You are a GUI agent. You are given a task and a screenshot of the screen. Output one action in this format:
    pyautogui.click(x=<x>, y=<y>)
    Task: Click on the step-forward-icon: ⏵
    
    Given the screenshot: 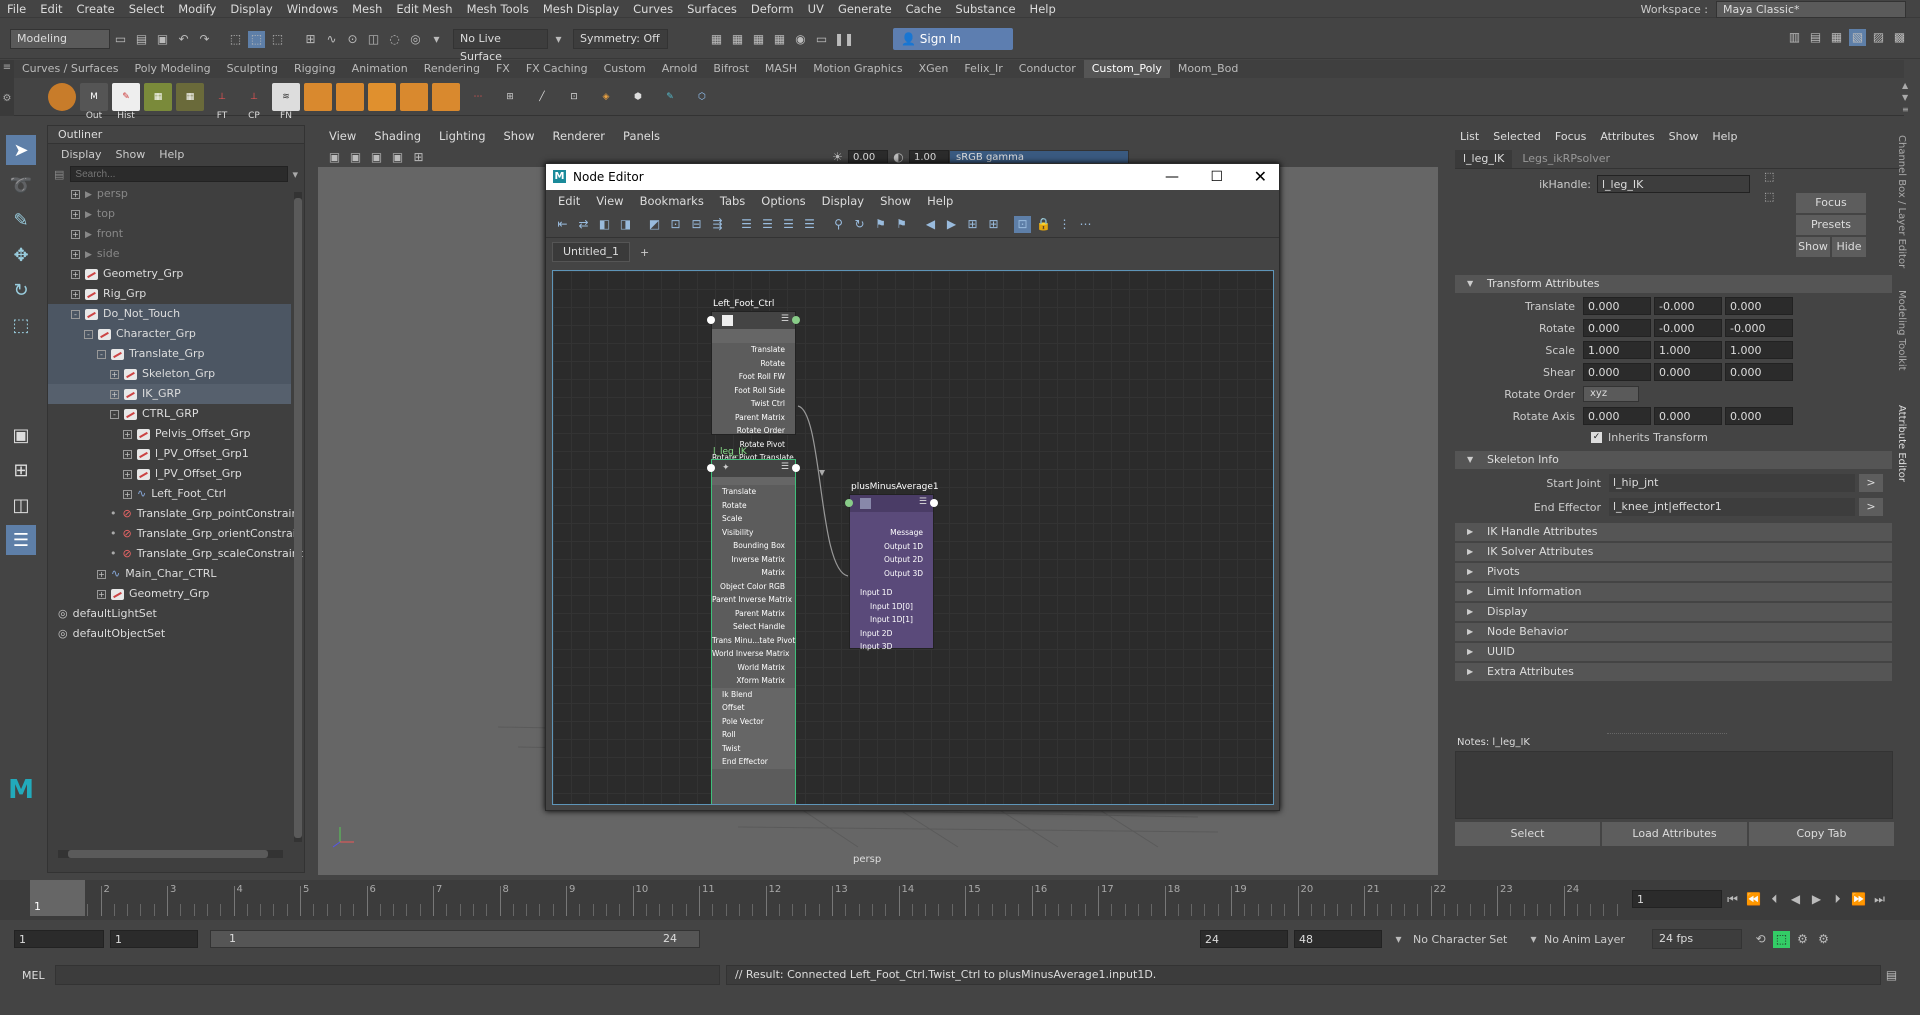 What is the action you would take?
    pyautogui.click(x=1837, y=899)
    